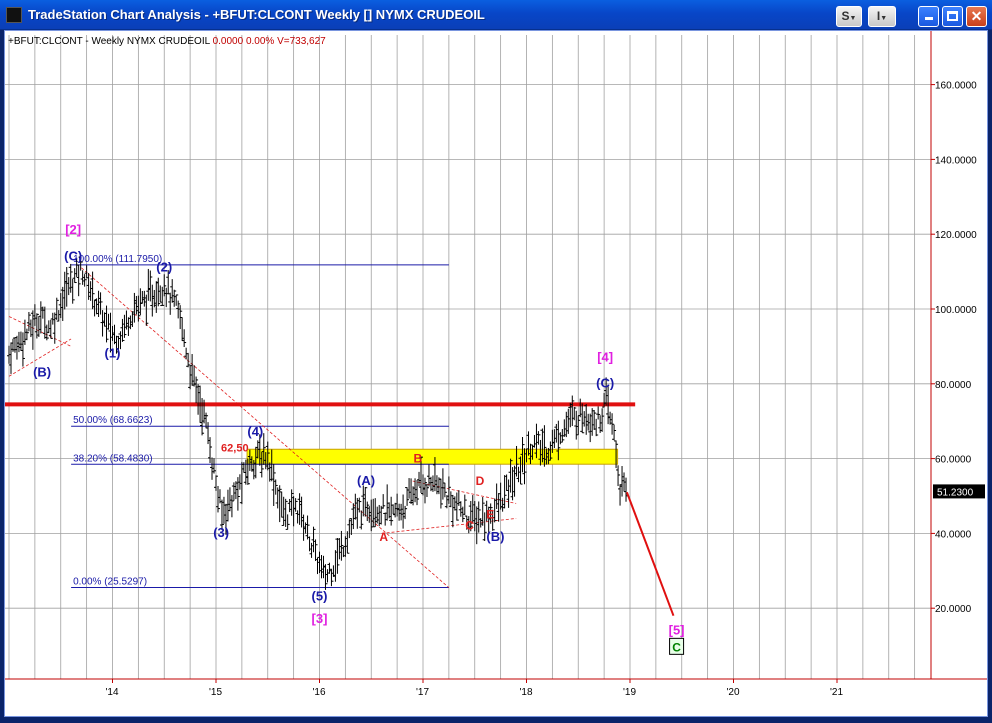 This screenshot has width=992, height=723. Describe the element at coordinates (320, 596) in the screenshot. I see `wave-label: (5)` at that location.